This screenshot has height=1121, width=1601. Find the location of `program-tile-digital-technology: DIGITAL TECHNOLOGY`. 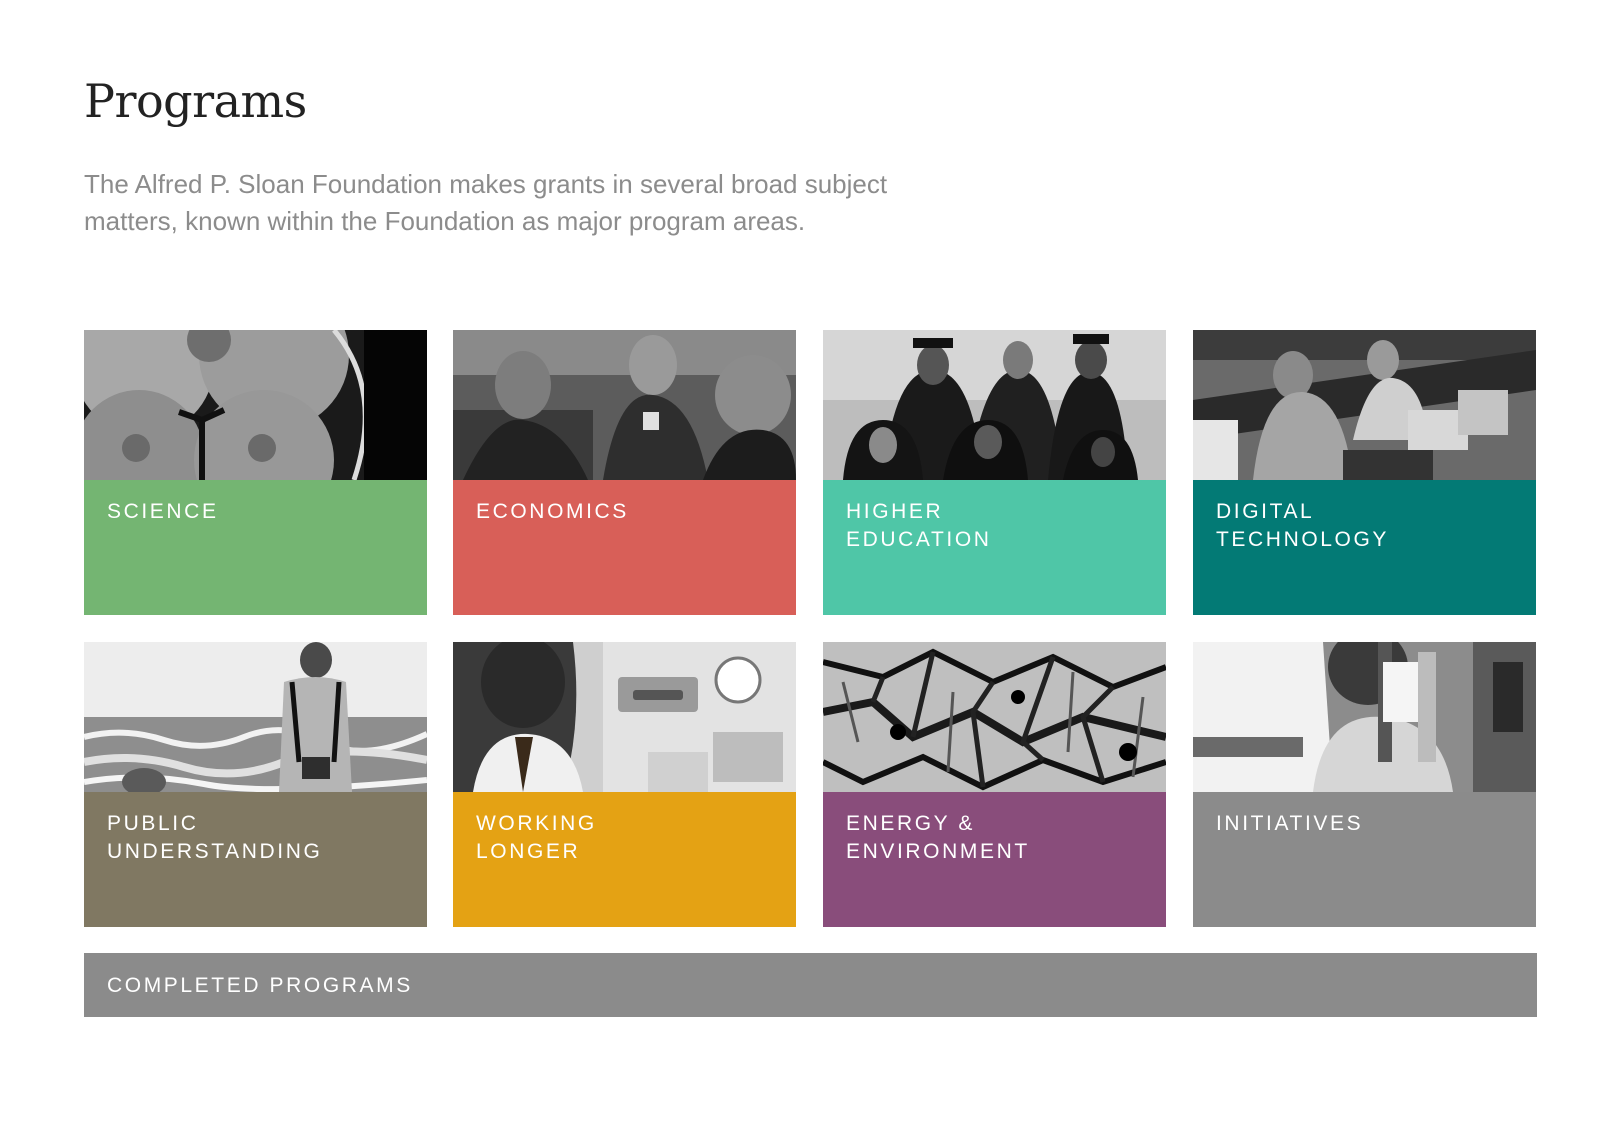

program-tile-digital-technology: DIGITAL TECHNOLOGY is located at coordinates (1364, 472).